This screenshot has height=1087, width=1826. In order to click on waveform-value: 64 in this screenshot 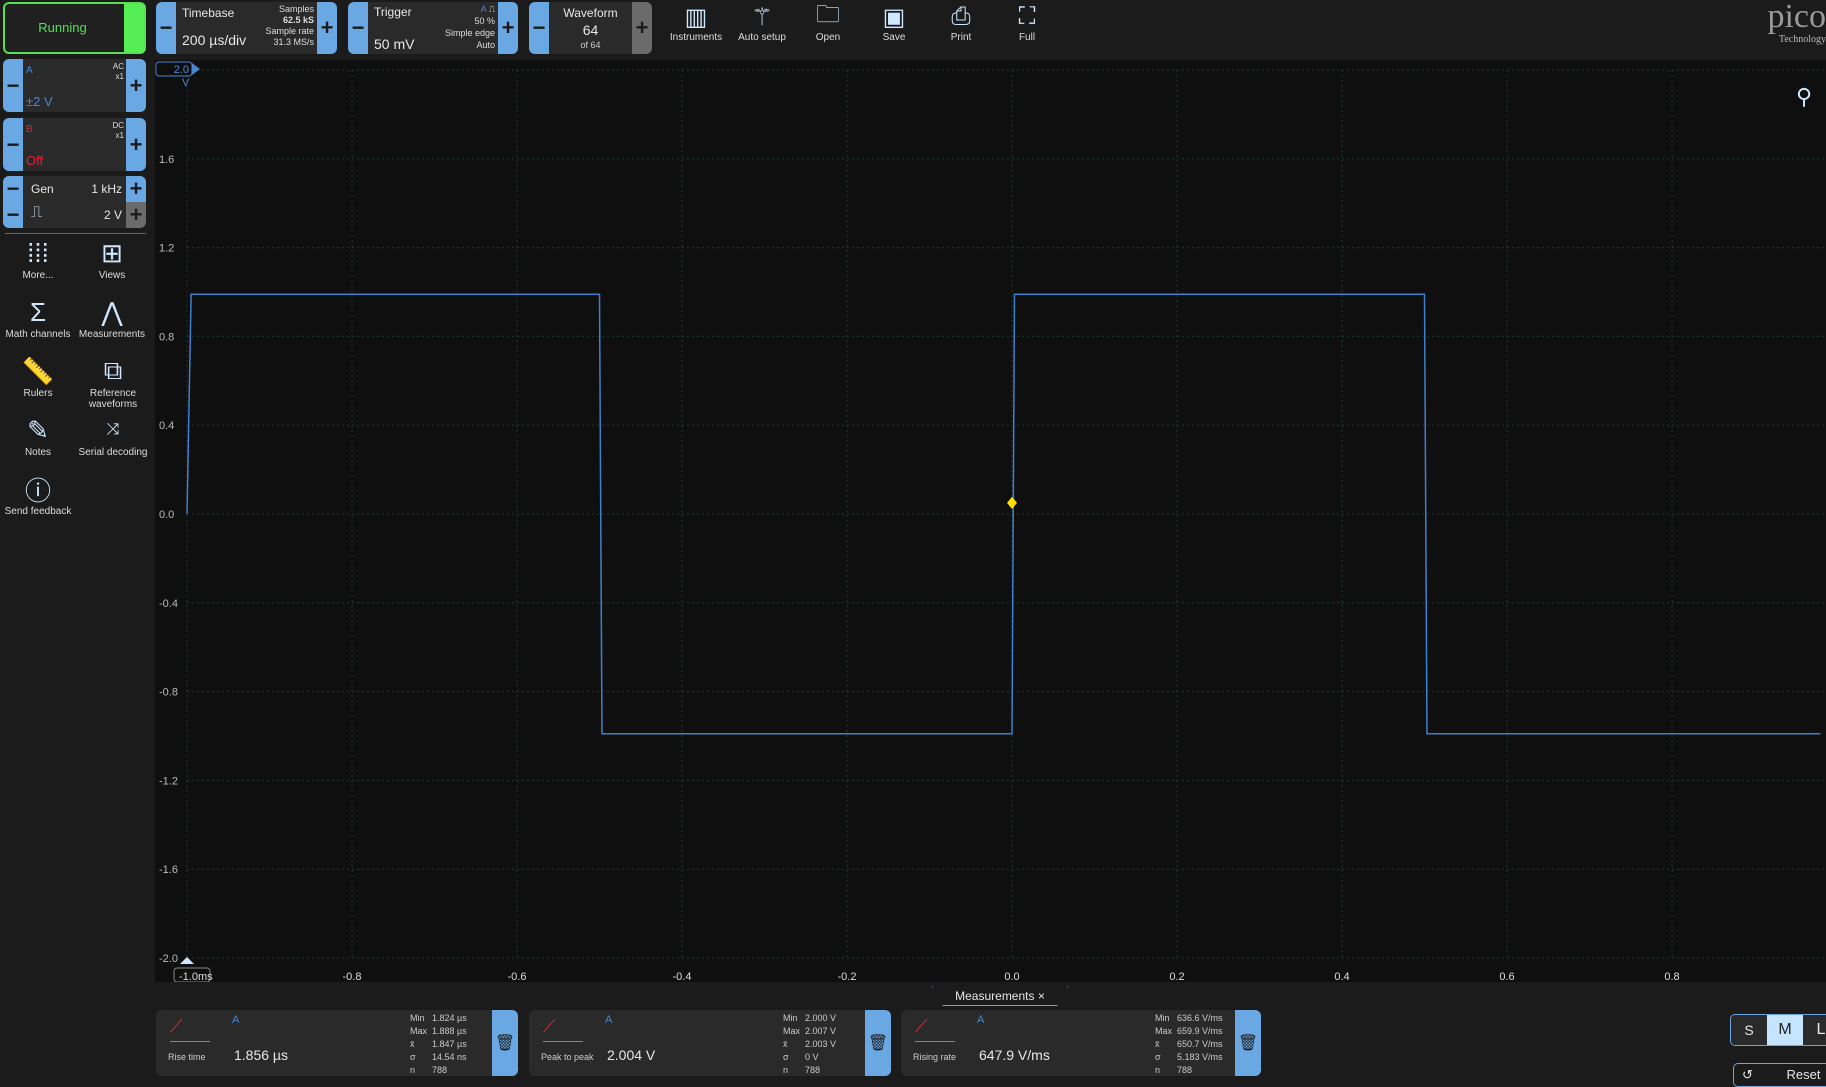, I will do `click(590, 30)`.